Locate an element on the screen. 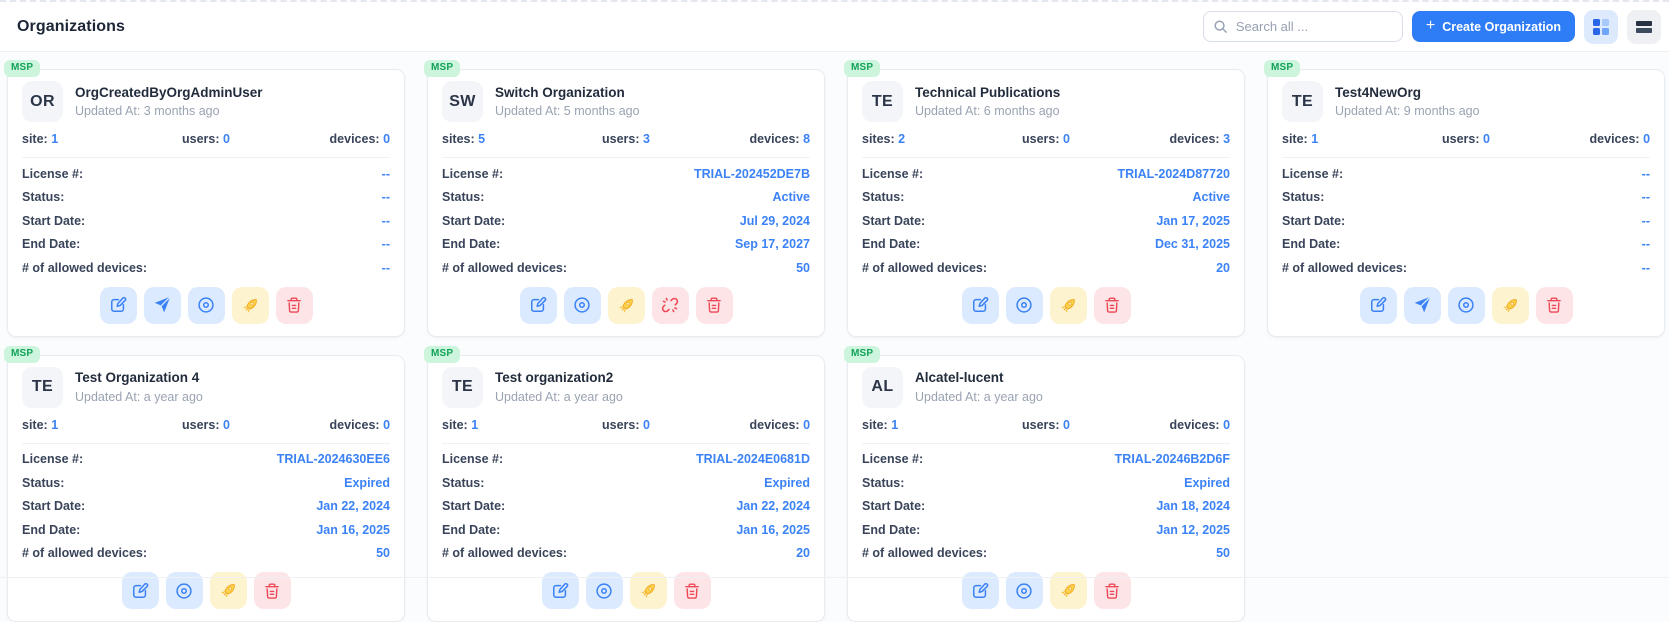 The image size is (1669, 622). unlink-button is located at coordinates (670, 305).